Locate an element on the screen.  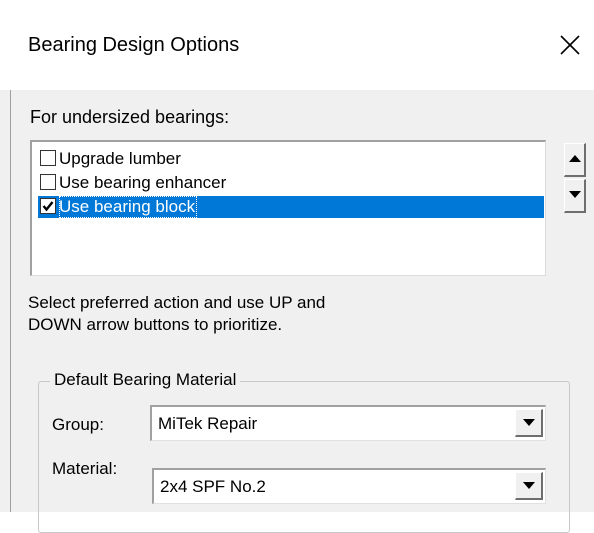
hint-line-2: DOWN arrow buttons to prioritize. is located at coordinates (155, 324).